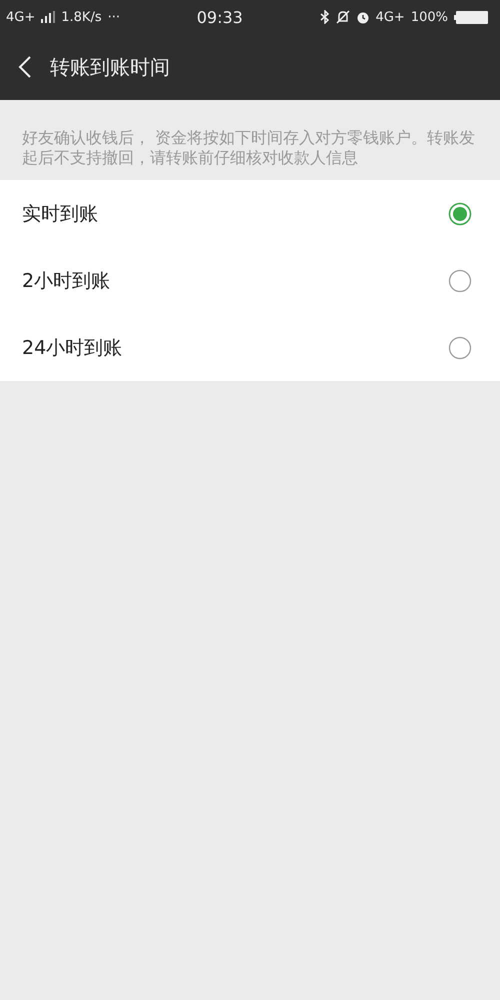 Image resolution: width=500 pixels, height=1000 pixels. What do you see at coordinates (471, 17) in the screenshot?
I see `battery-icon` at bounding box center [471, 17].